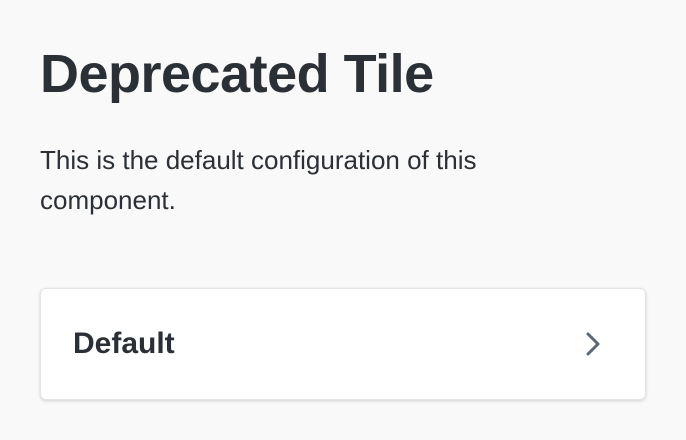 This screenshot has width=686, height=440. I want to click on chevron-right-icon, so click(593, 344).